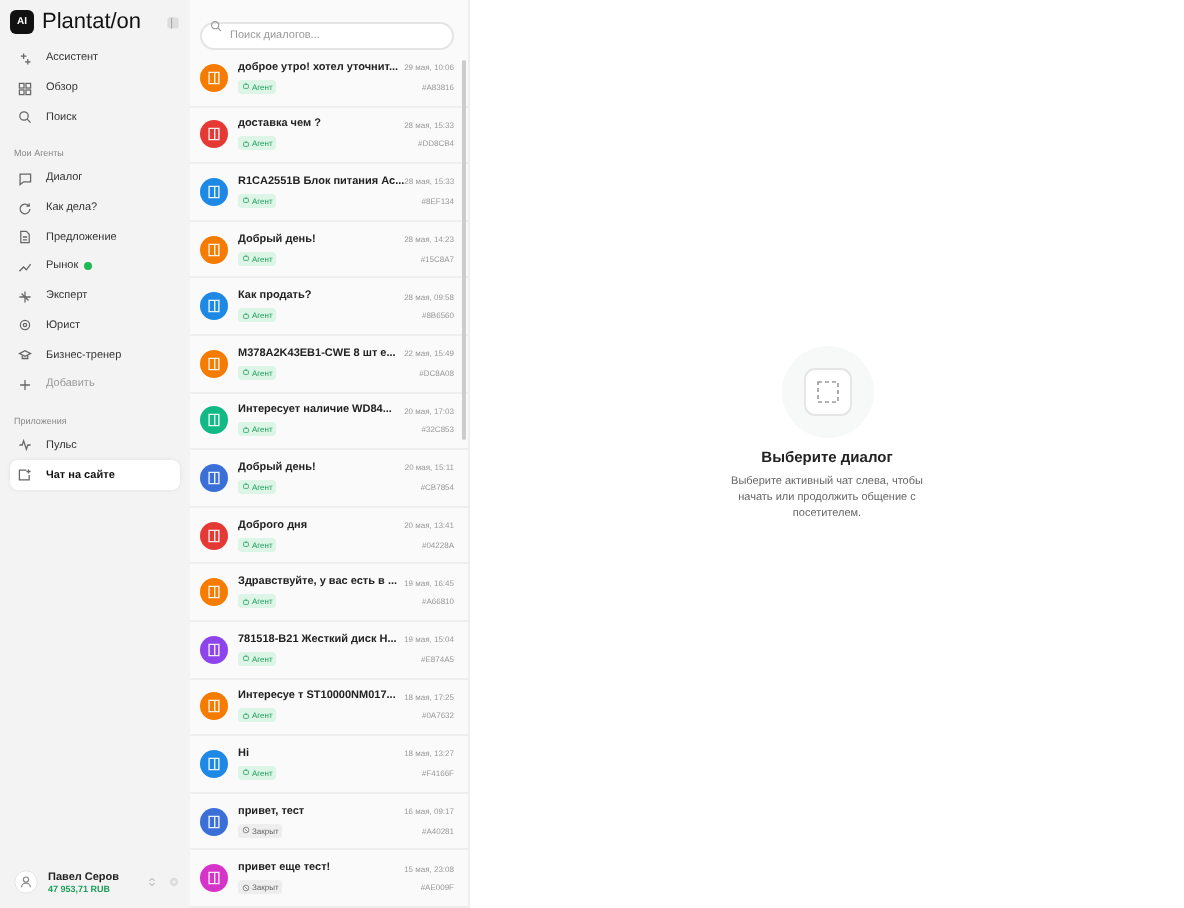 Image resolution: width=1184 pixels, height=908 pixels. Describe the element at coordinates (25, 88) in the screenshot. I see `grid-icon` at that location.